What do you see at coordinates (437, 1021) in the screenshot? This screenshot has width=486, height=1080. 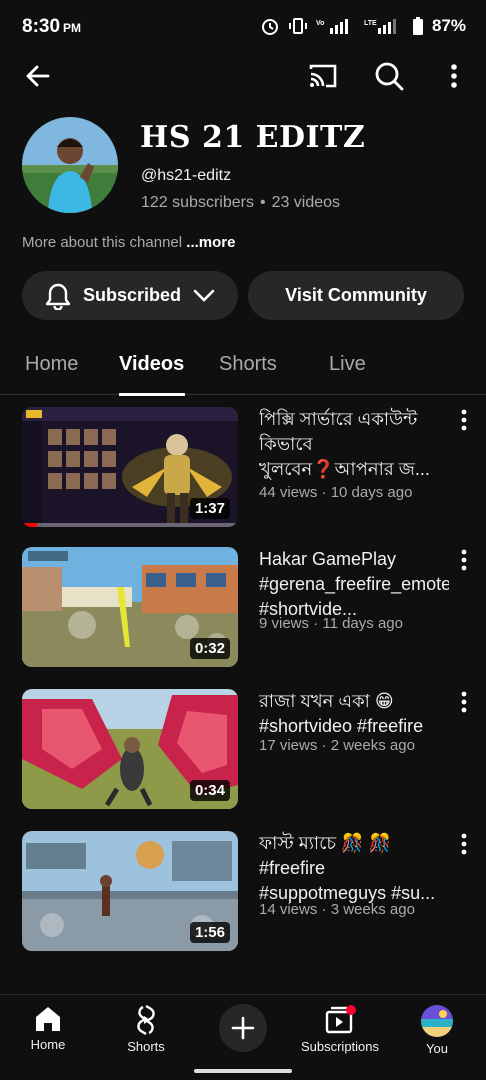 I see `you-avatar-icon` at bounding box center [437, 1021].